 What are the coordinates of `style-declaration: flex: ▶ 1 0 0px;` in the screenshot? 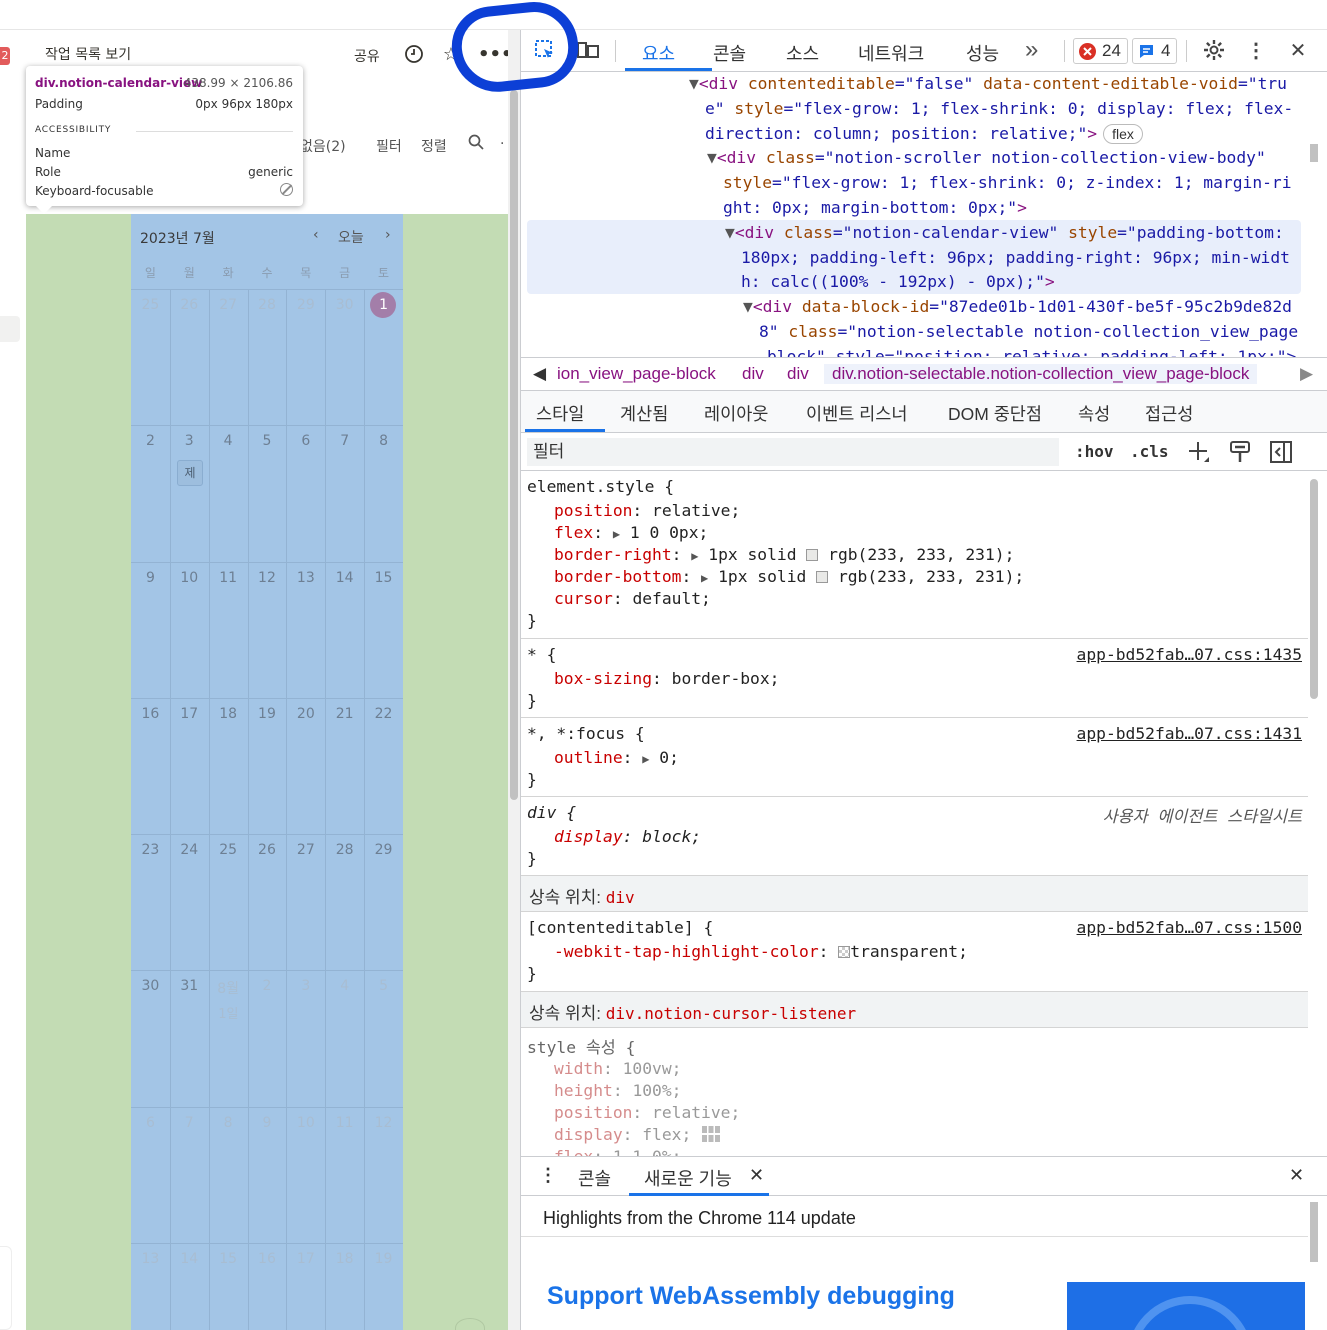 It's located at (631, 532).